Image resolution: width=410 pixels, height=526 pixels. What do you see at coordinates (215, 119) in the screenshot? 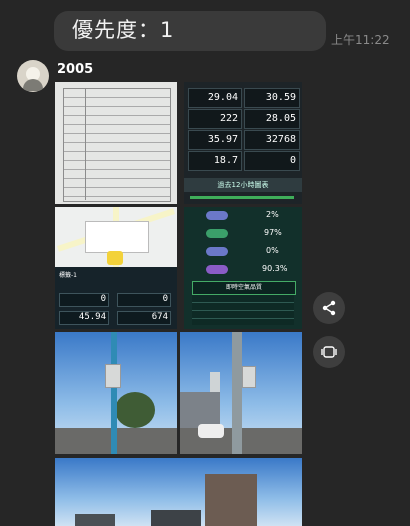
I see `dash-cell: 222` at bounding box center [215, 119].